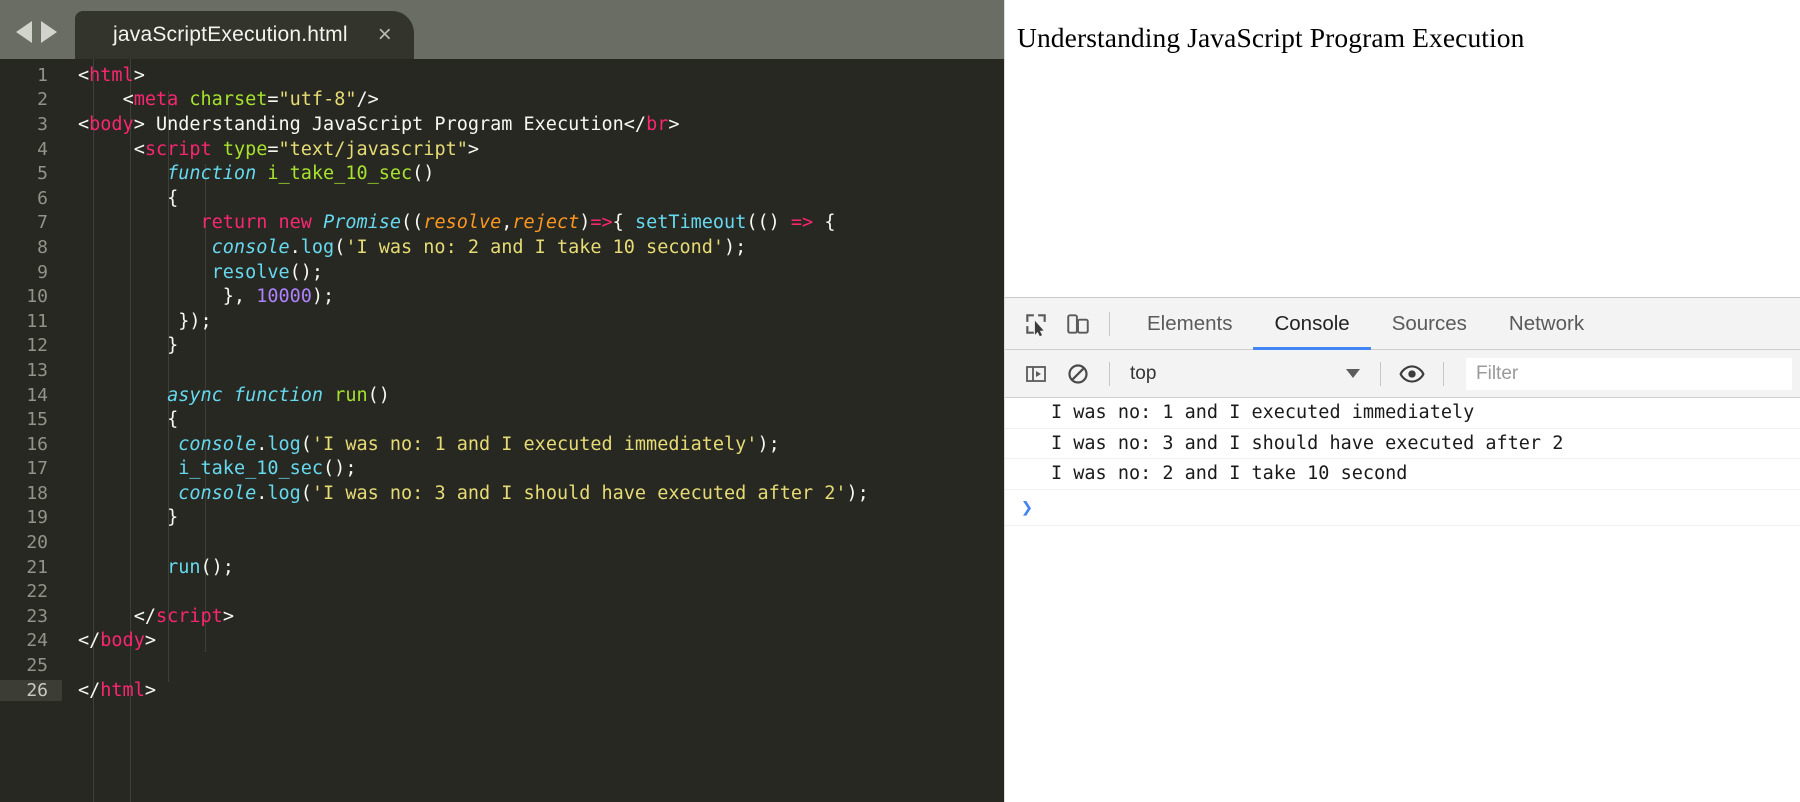 The height and width of the screenshot is (802, 1800). I want to click on prompt-chevron-icon: ❯, so click(1027, 507).